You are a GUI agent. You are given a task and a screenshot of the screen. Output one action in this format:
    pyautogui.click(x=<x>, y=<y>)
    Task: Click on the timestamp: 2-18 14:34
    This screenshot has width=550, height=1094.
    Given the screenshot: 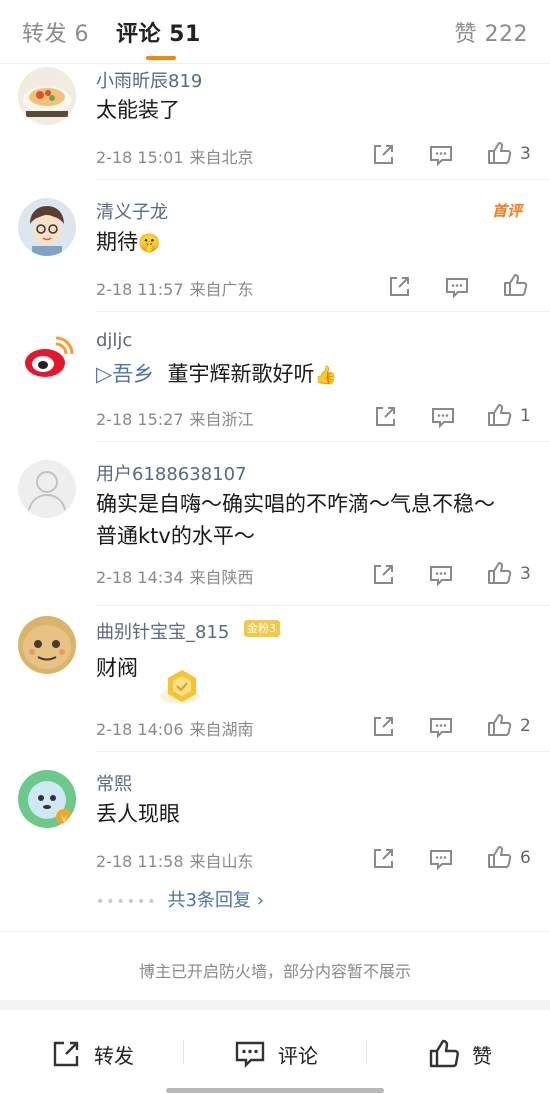 What is the action you would take?
    pyautogui.click(x=140, y=577)
    